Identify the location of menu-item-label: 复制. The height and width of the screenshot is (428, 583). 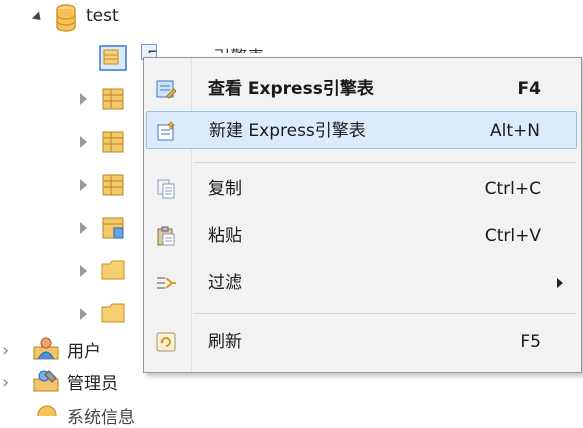
(225, 189).